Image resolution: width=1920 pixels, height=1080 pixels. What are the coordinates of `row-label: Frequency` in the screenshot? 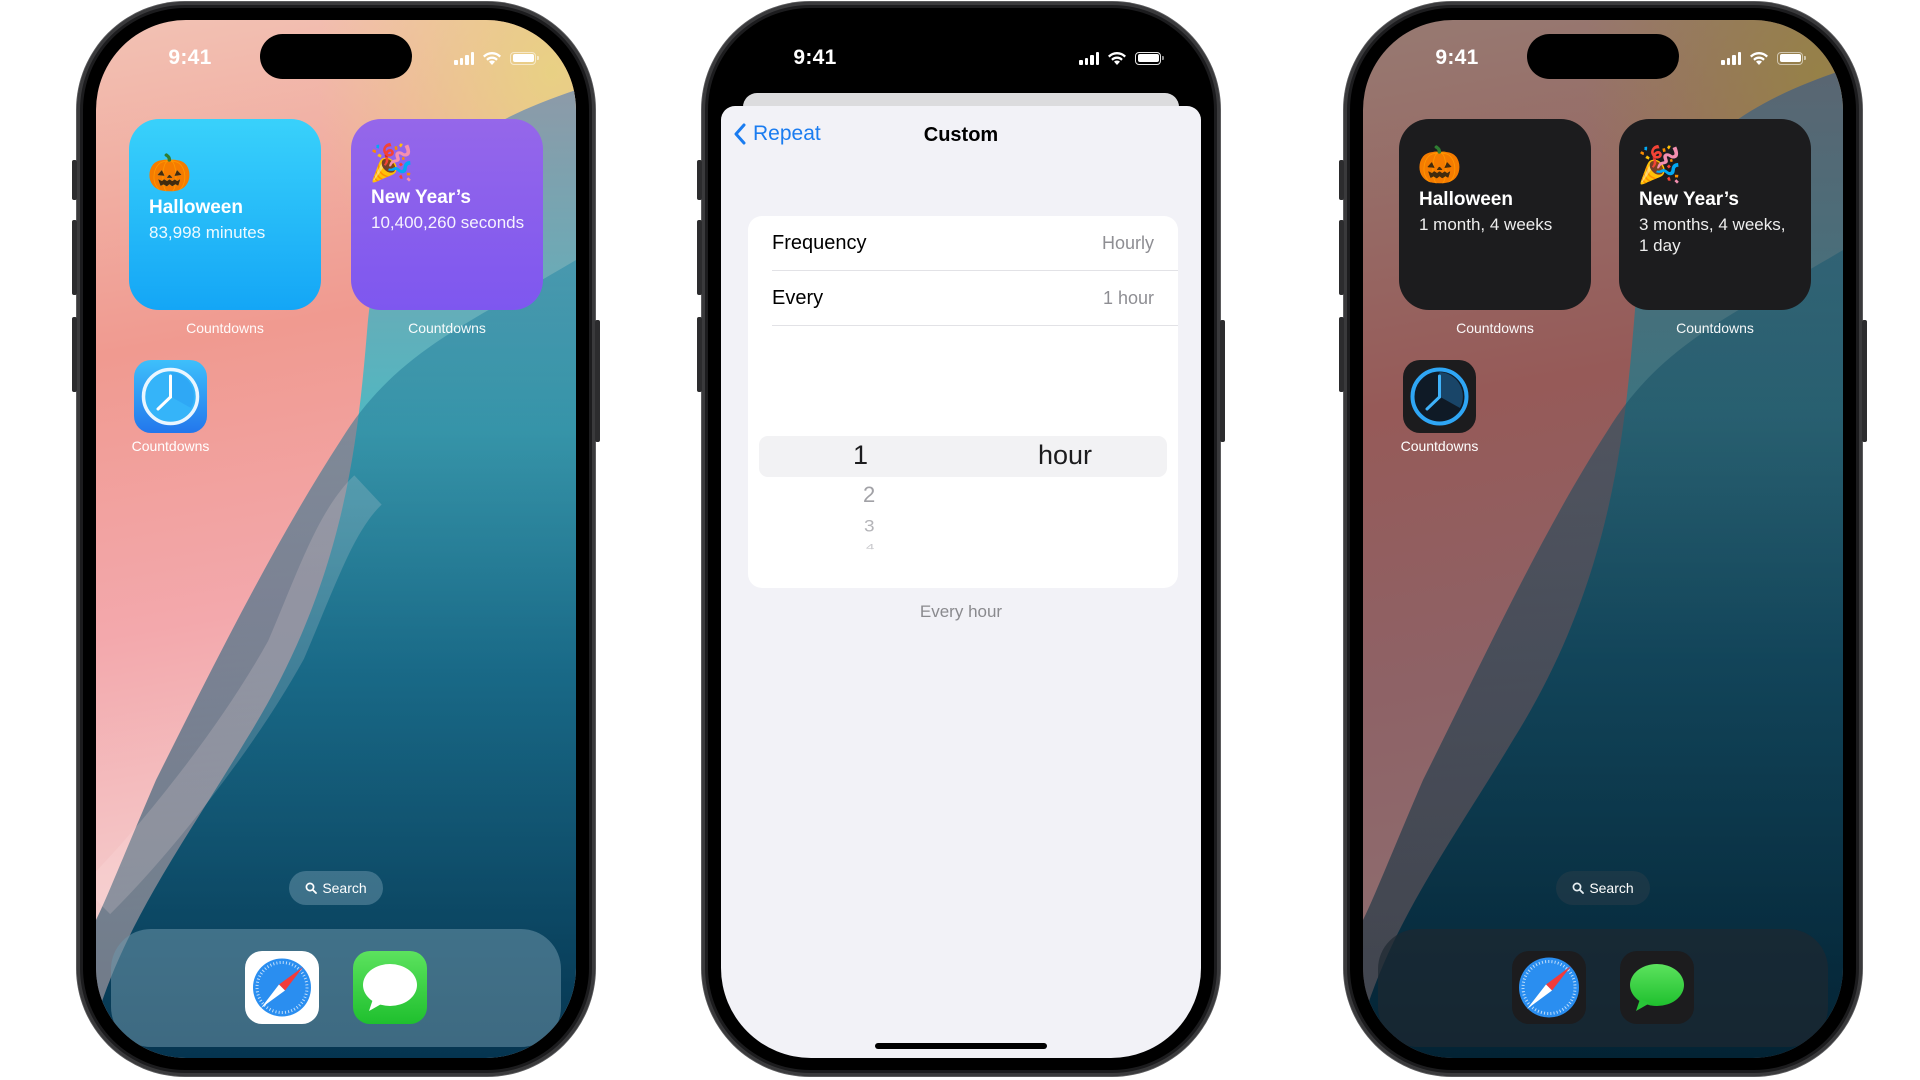 It's located at (819, 242).